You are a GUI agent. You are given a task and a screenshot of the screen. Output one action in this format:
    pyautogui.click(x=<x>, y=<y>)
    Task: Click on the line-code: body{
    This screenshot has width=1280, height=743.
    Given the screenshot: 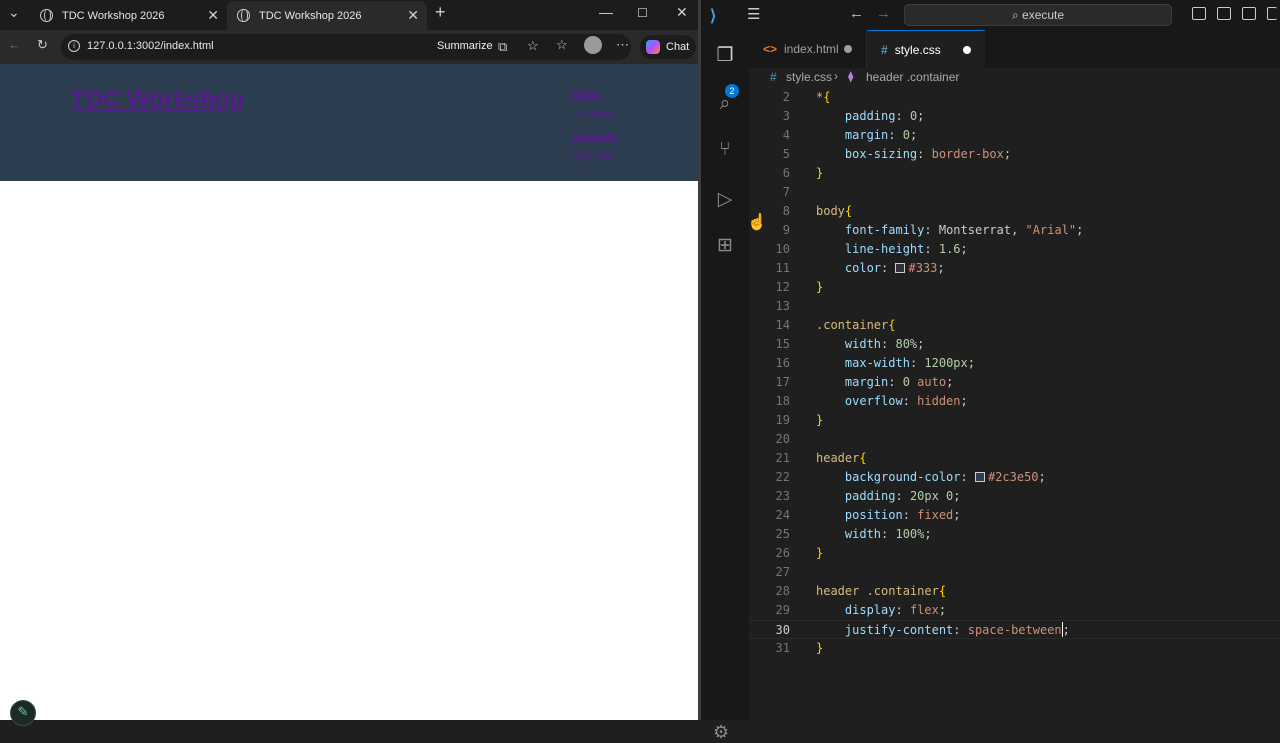 What is the action you would take?
    pyautogui.click(x=834, y=211)
    